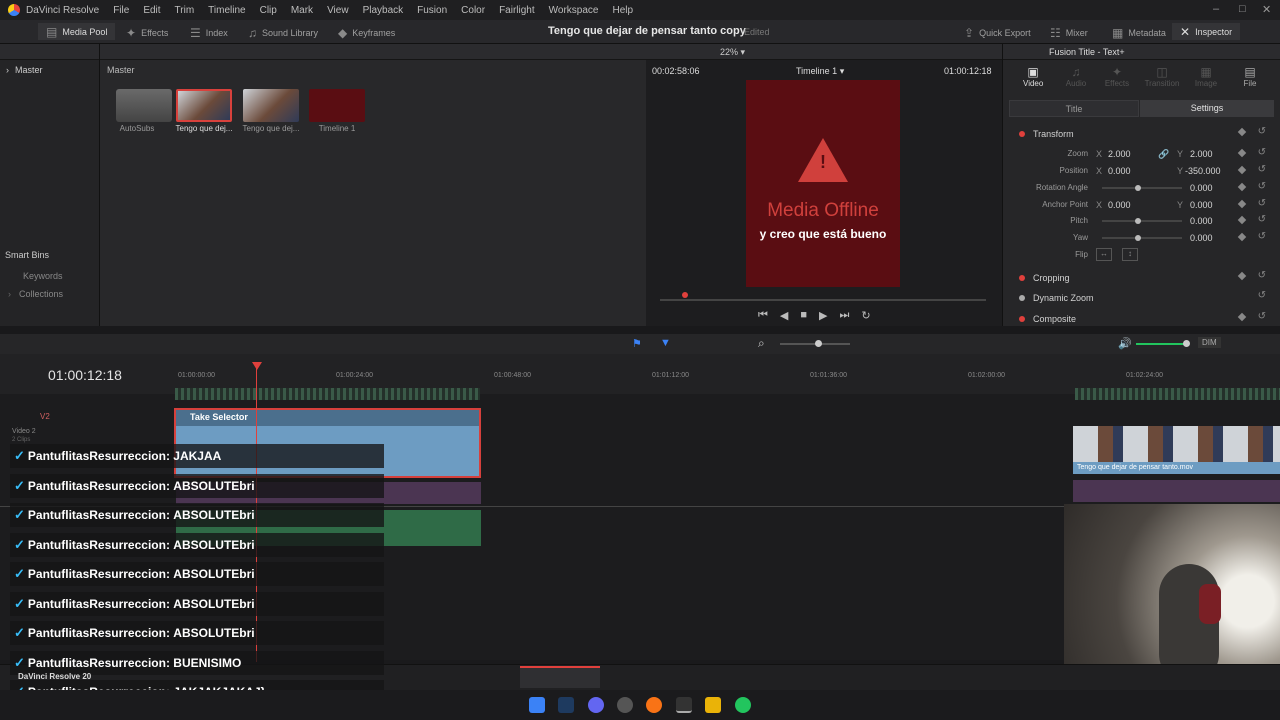 The height and width of the screenshot is (720, 1280). Describe the element at coordinates (1162, 76) in the screenshot. I see `tab-transition: ◫ Transition` at that location.